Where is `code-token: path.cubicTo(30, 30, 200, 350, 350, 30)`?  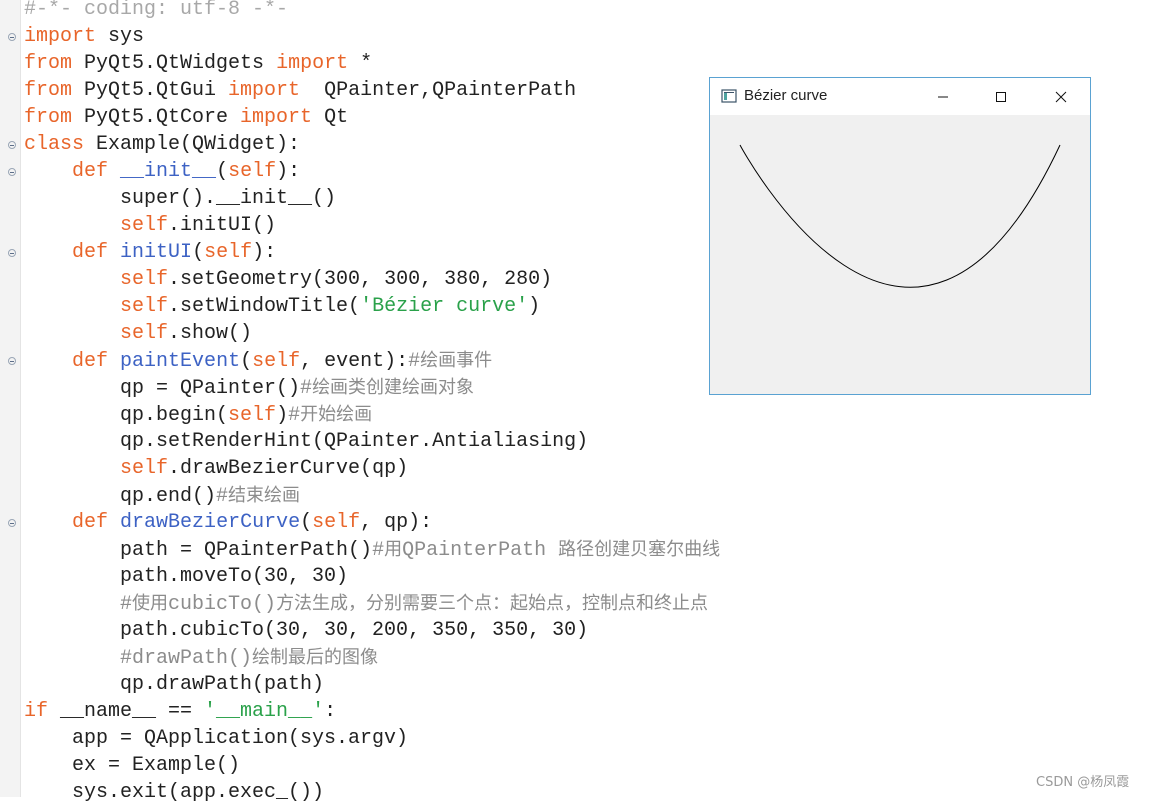 code-token: path.cubicTo(30, 30, 200, 350, 350, 30) is located at coordinates (306, 630).